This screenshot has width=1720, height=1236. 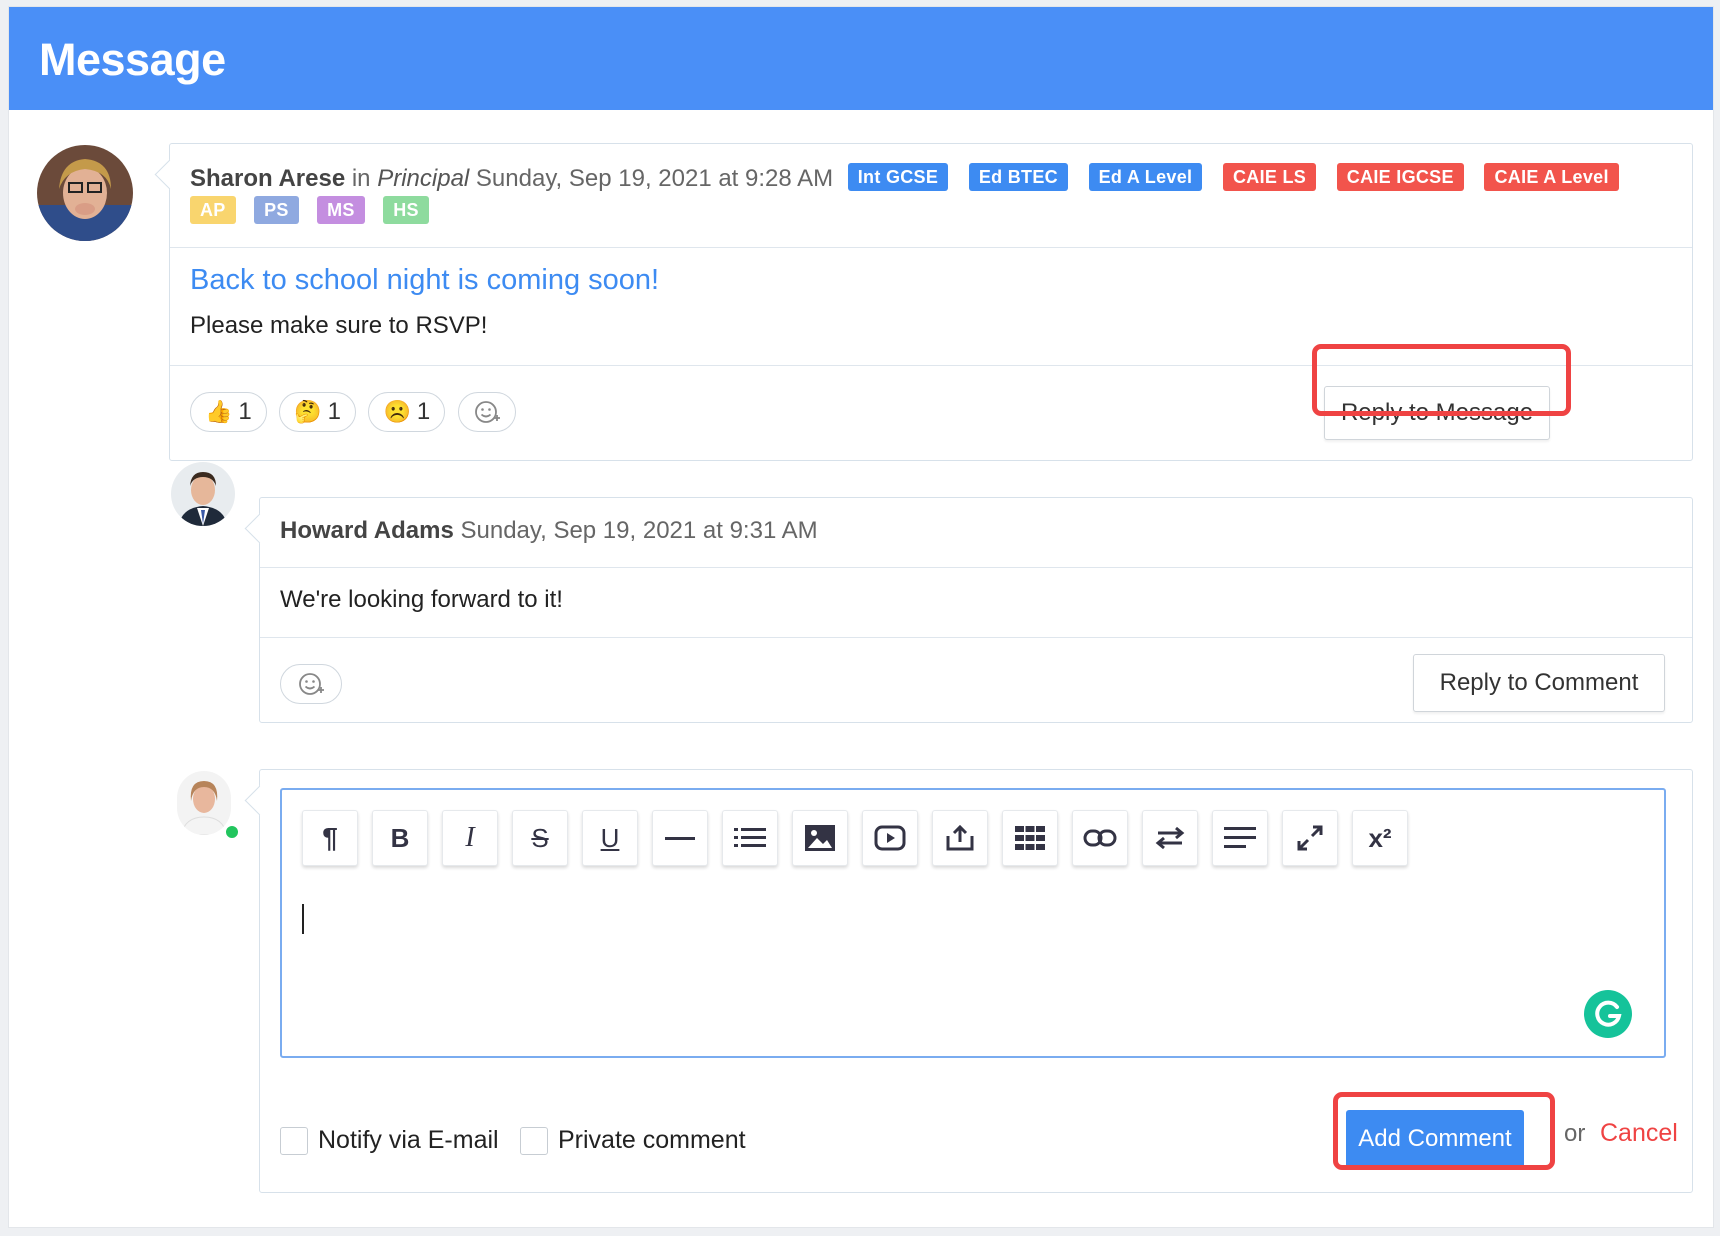 I want to click on horizontal-rule-icon, so click(x=680, y=838).